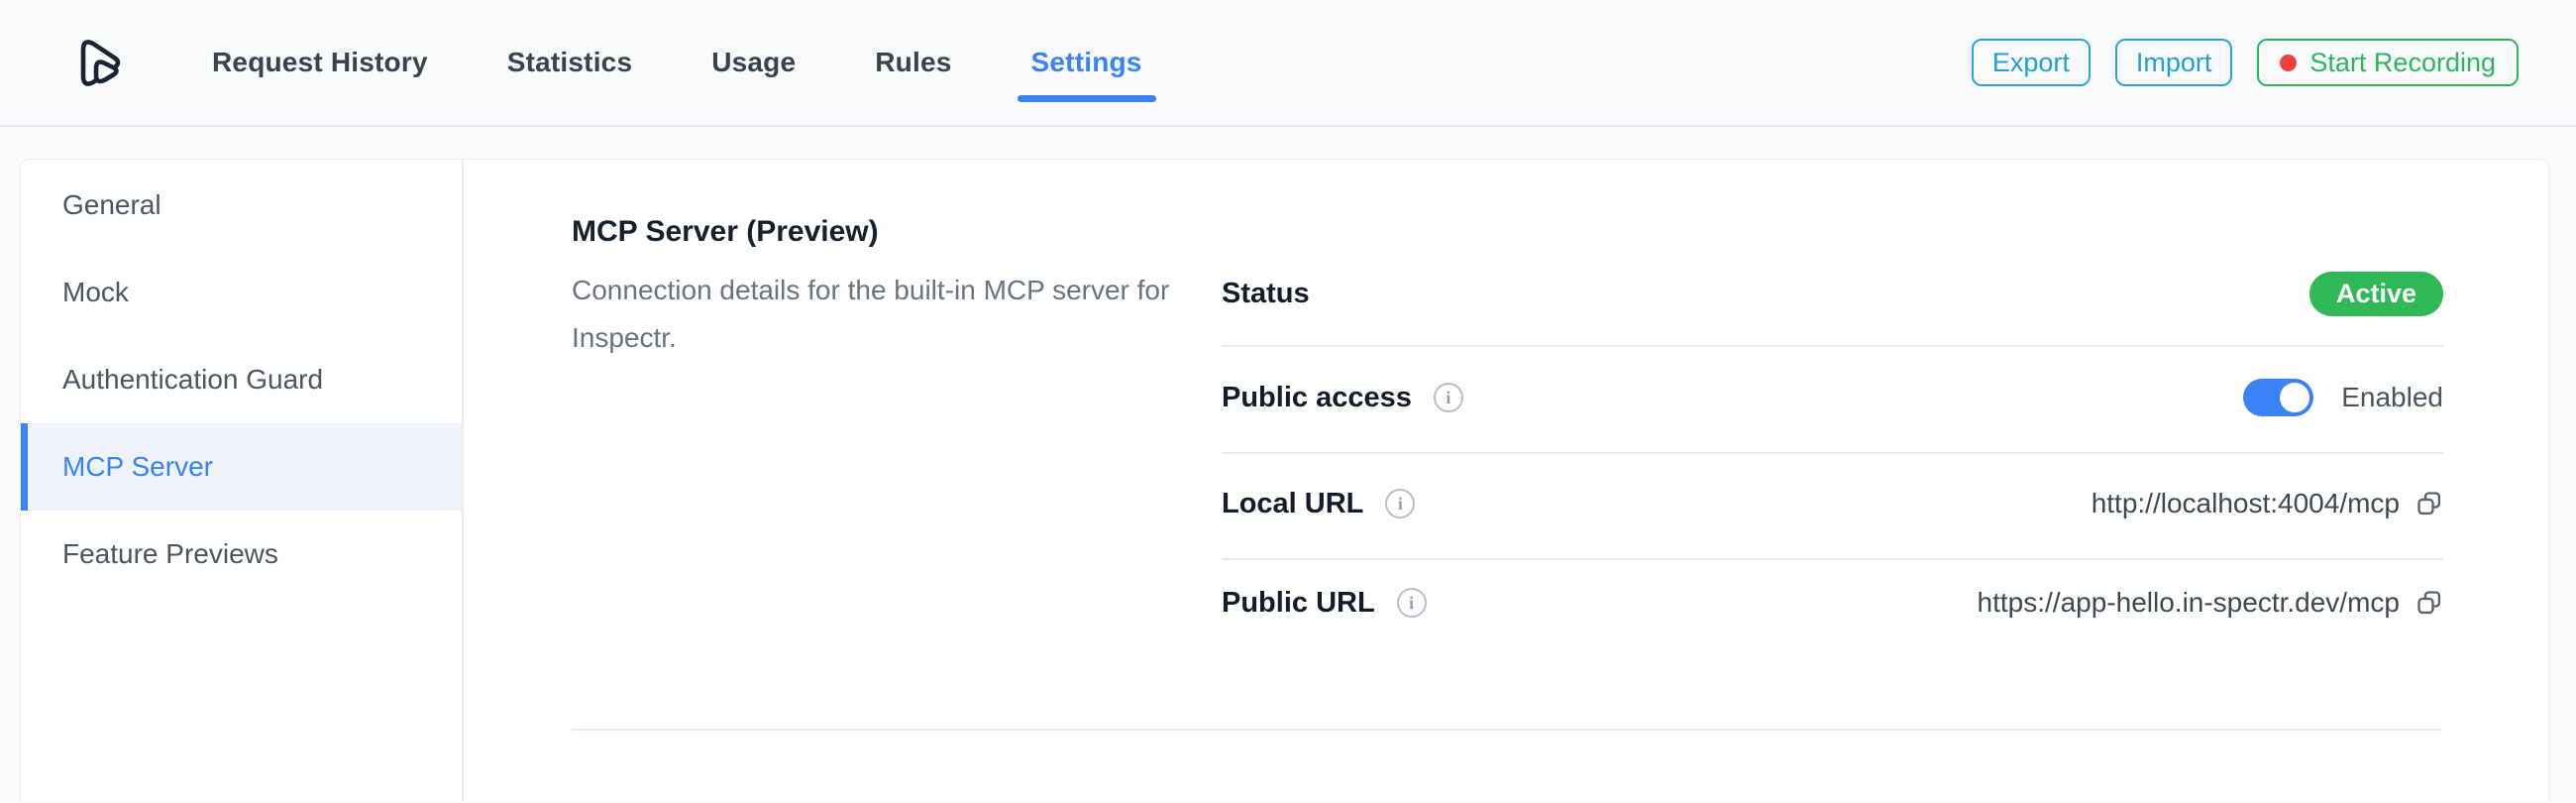 This screenshot has height=803, width=2576. What do you see at coordinates (2375, 294) in the screenshot?
I see `status-badge: Active` at bounding box center [2375, 294].